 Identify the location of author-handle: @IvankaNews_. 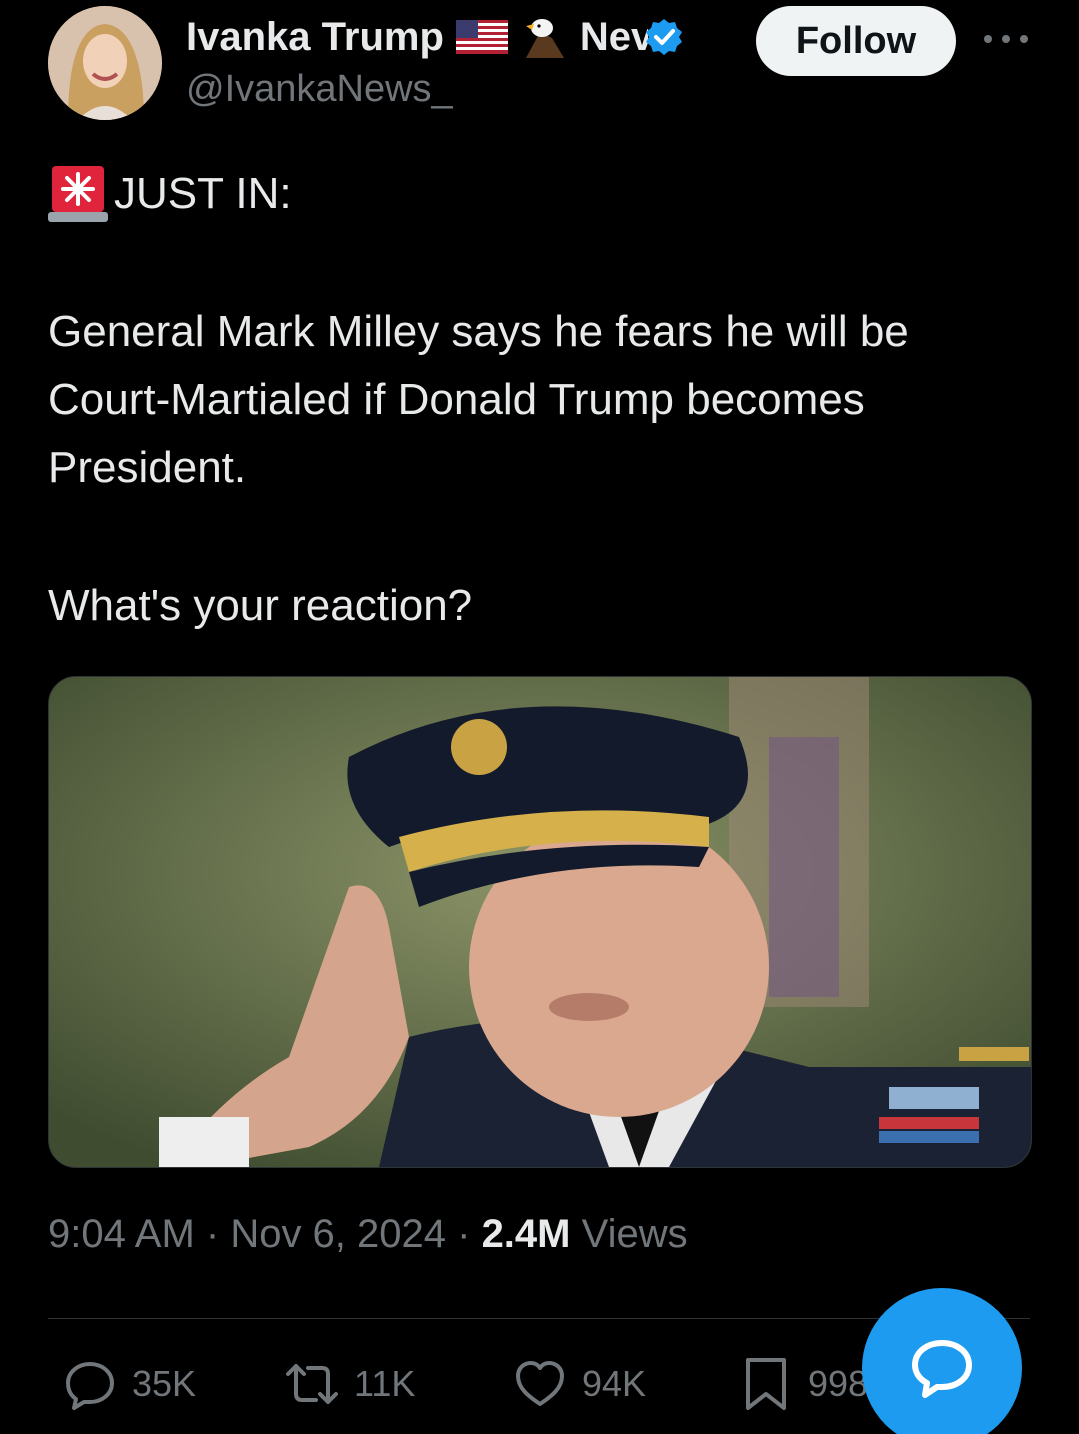
(319, 89).